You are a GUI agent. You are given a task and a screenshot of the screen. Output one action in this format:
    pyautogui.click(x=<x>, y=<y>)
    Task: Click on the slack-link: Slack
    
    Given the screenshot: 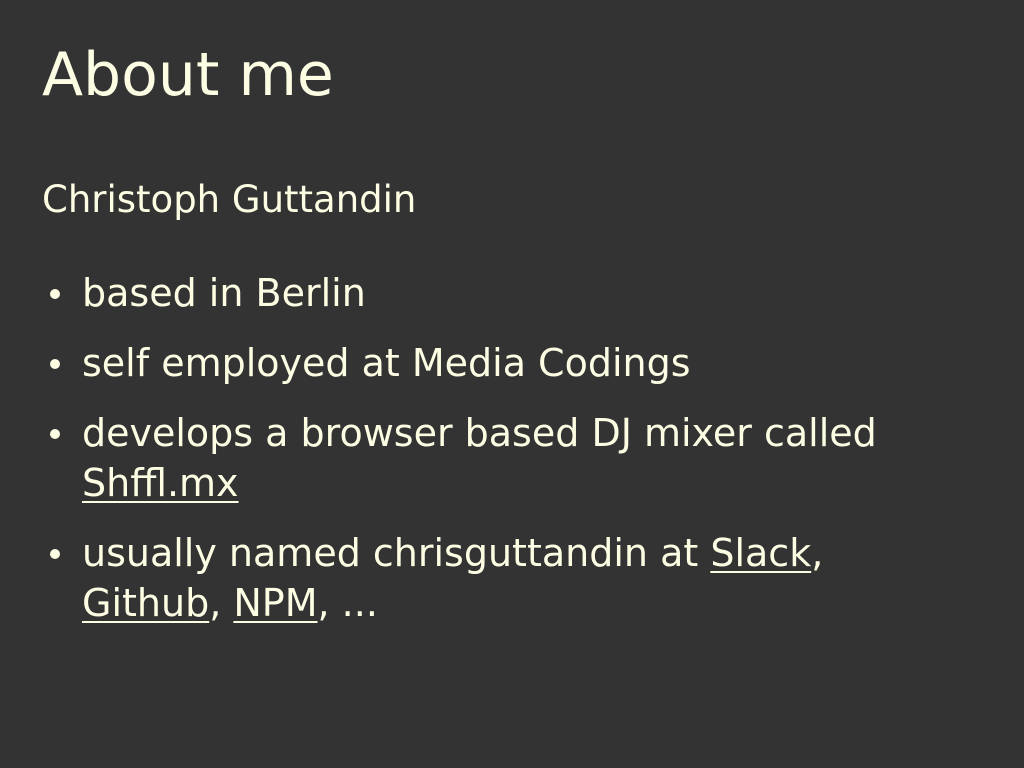 What is the action you would take?
    pyautogui.click(x=760, y=553)
    